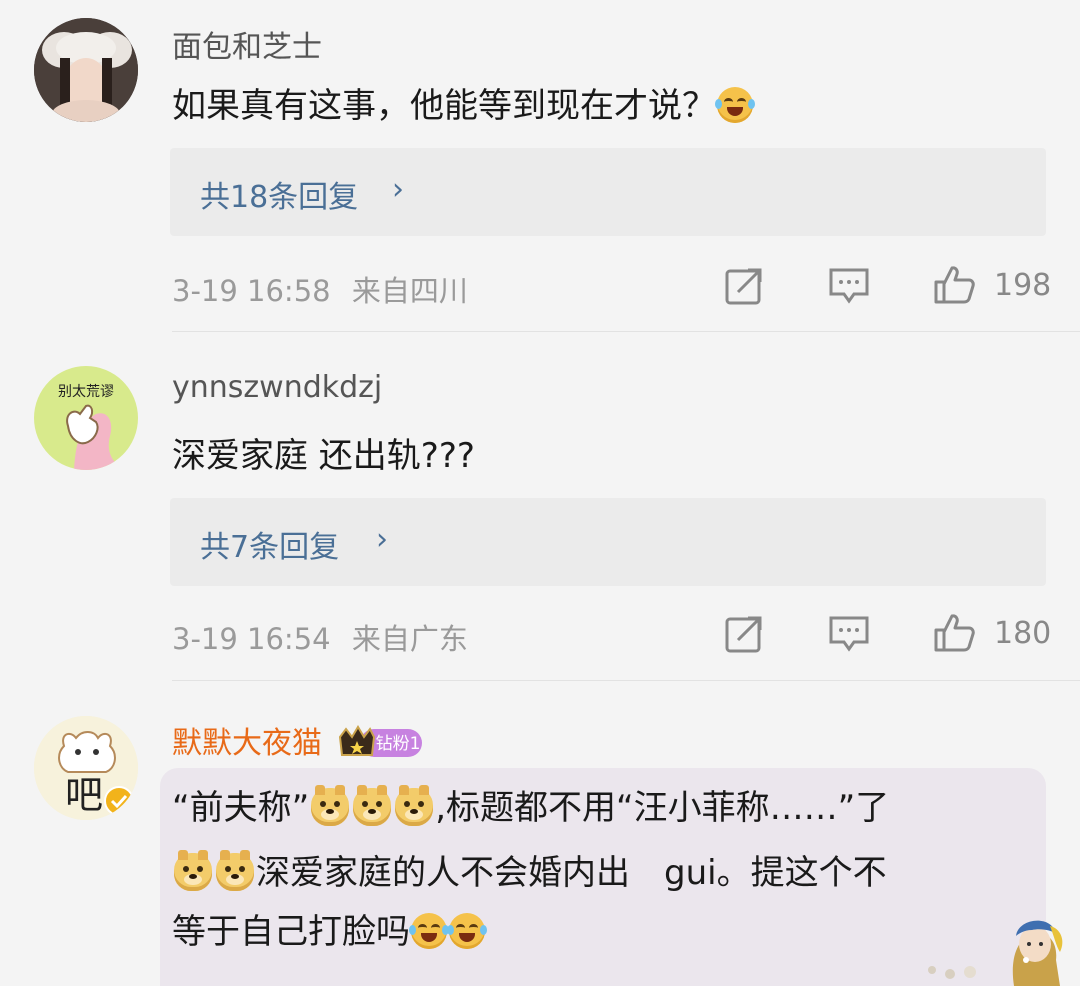 Image resolution: width=1080 pixels, height=986 pixels. What do you see at coordinates (1023, 633) in the screenshot?
I see `like-count: 180` at bounding box center [1023, 633].